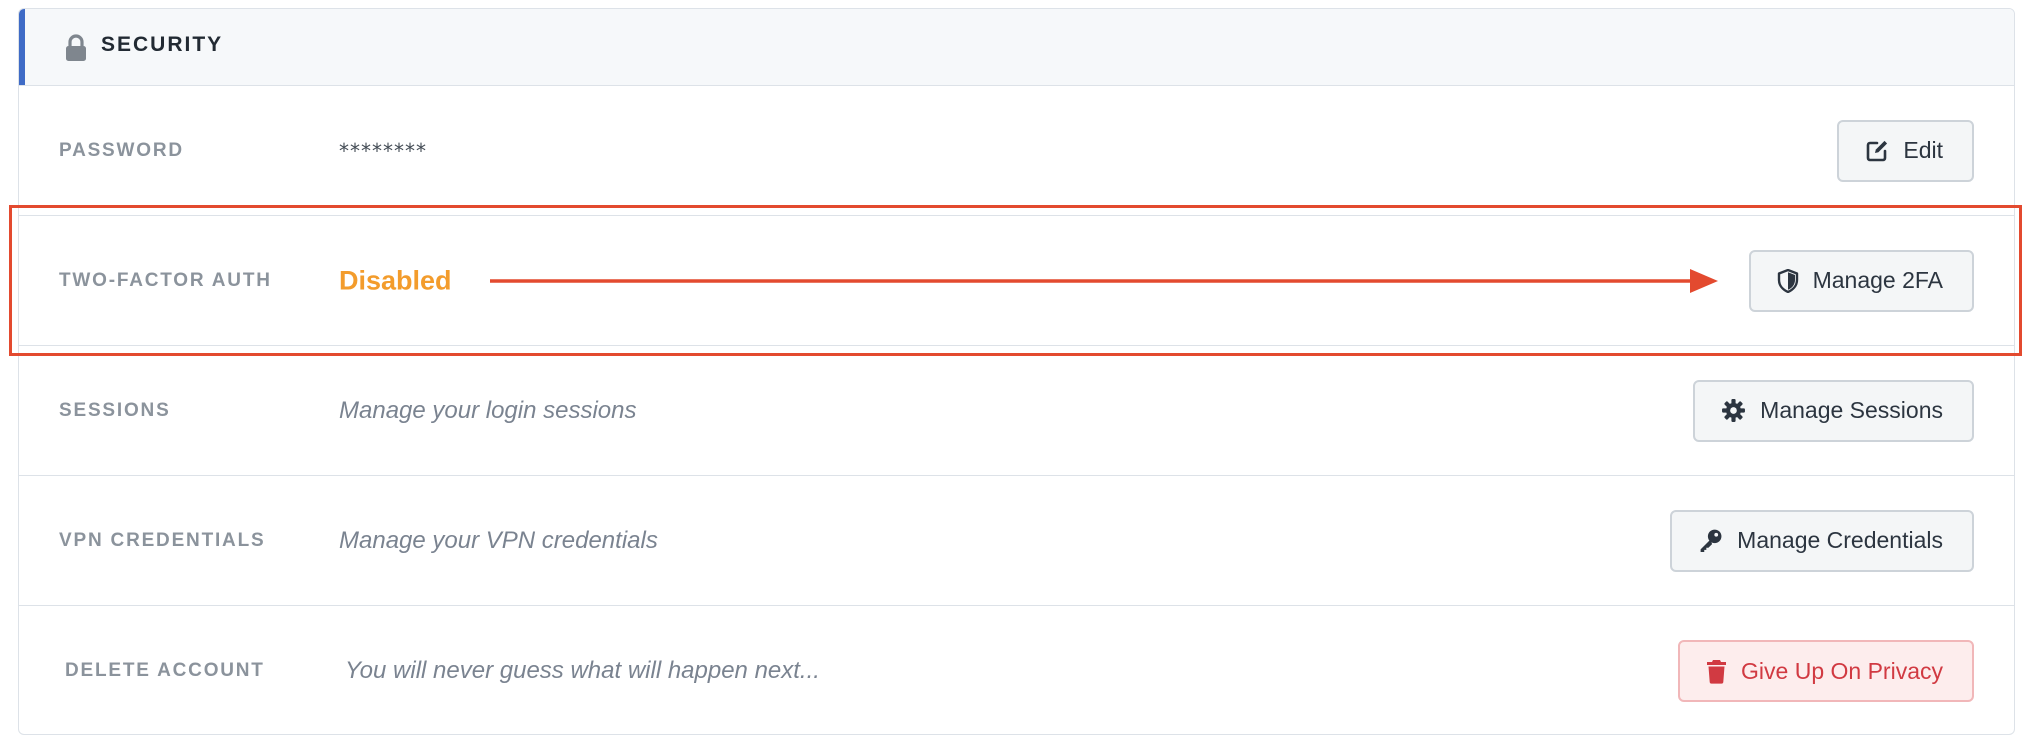 This screenshot has width=2034, height=744. Describe the element at coordinates (383, 150) in the screenshot. I see `password-value: ********` at that location.